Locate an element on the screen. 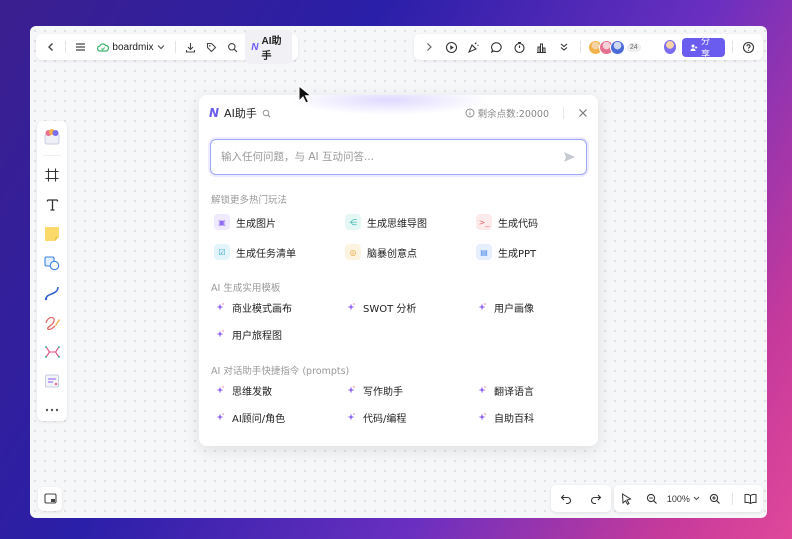 The image size is (792, 539). chevron-down-icon is located at coordinates (696, 498).